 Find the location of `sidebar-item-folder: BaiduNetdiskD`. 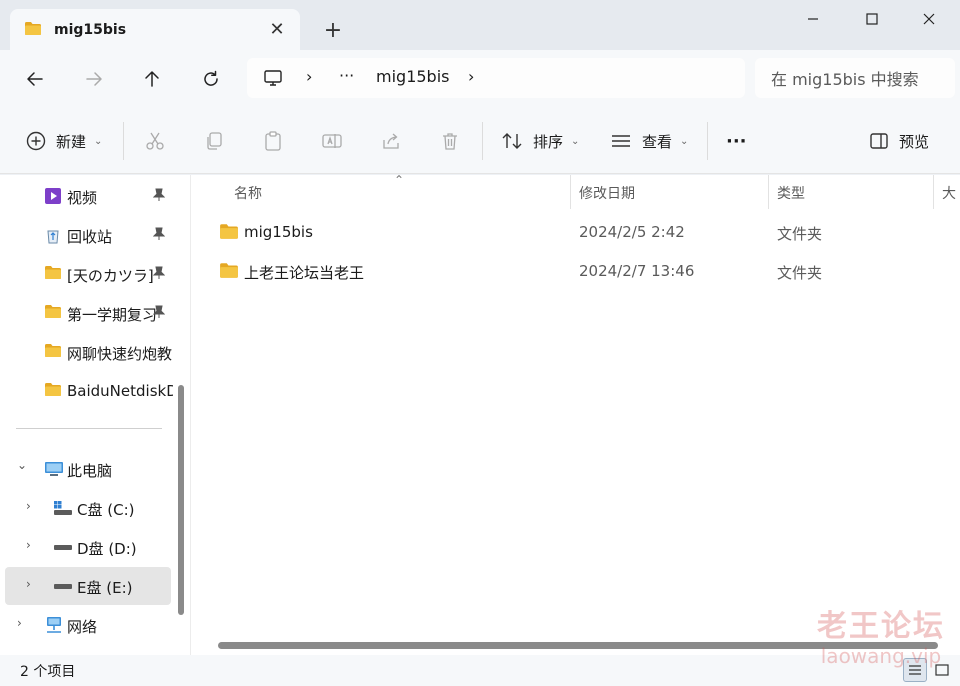

sidebar-item-folder: BaiduNetdiskD is located at coordinates (88, 391).